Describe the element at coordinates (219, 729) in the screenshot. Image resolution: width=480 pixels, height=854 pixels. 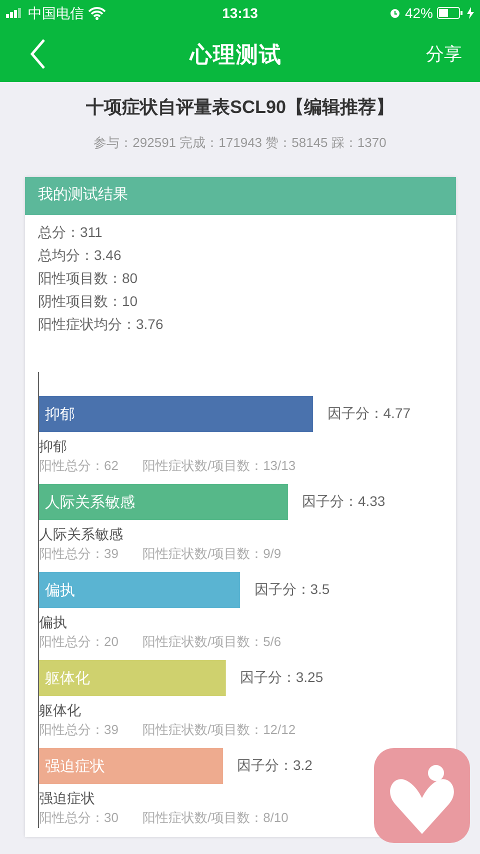
I see `symptom-ratio: 阳性症状数/项目数：12/12` at that location.